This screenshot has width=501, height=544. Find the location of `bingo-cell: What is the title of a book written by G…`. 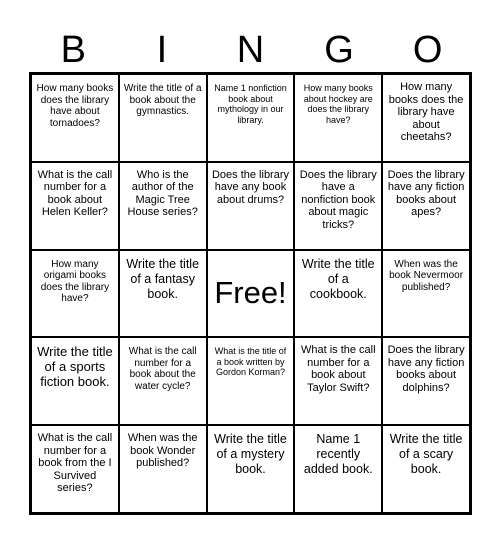

bingo-cell: What is the title of a book written by G… is located at coordinates (250, 381).